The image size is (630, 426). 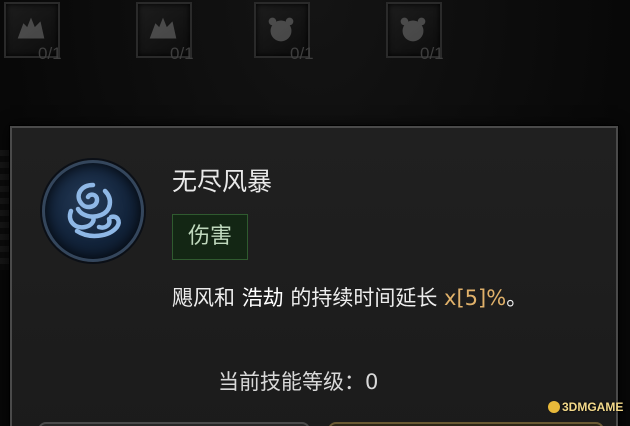 What do you see at coordinates (466, 424) in the screenshot?
I see `confirm-button` at bounding box center [466, 424].